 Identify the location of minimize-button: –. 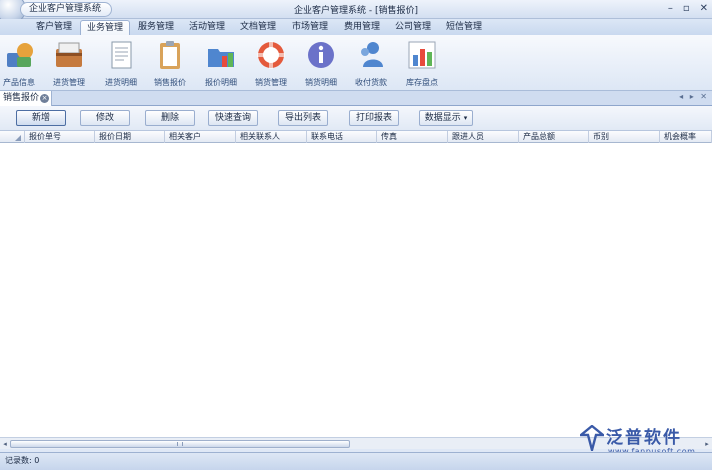
(670, 8).